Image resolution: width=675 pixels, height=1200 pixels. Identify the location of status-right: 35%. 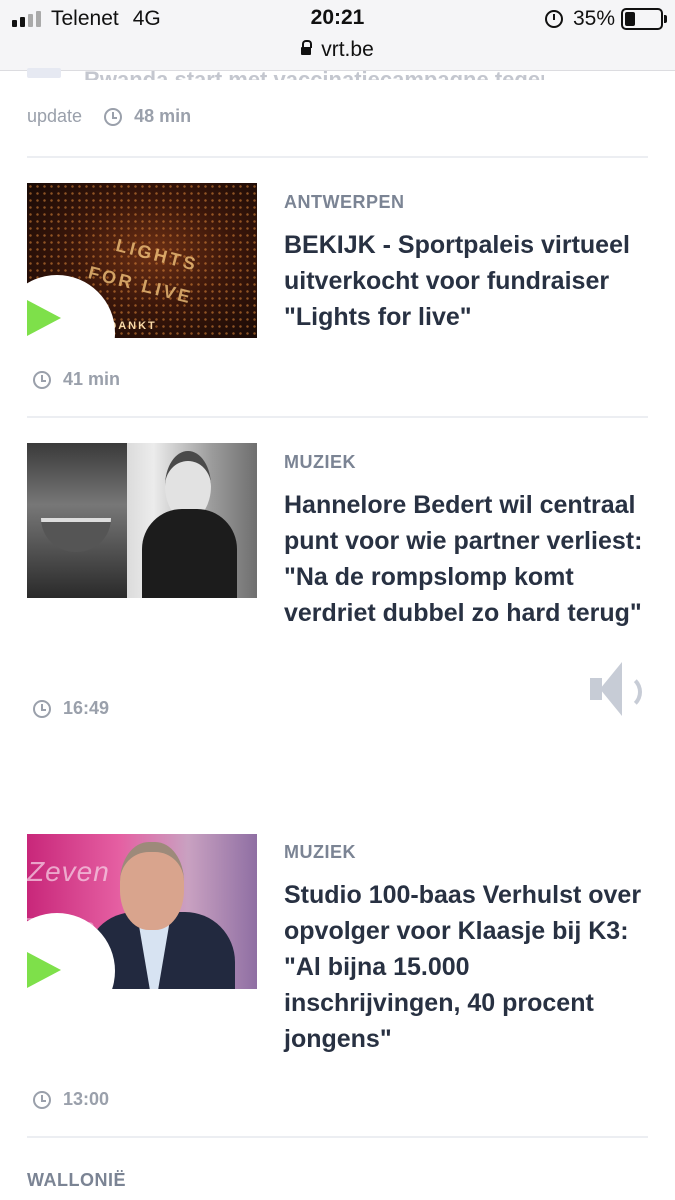
(605, 19).